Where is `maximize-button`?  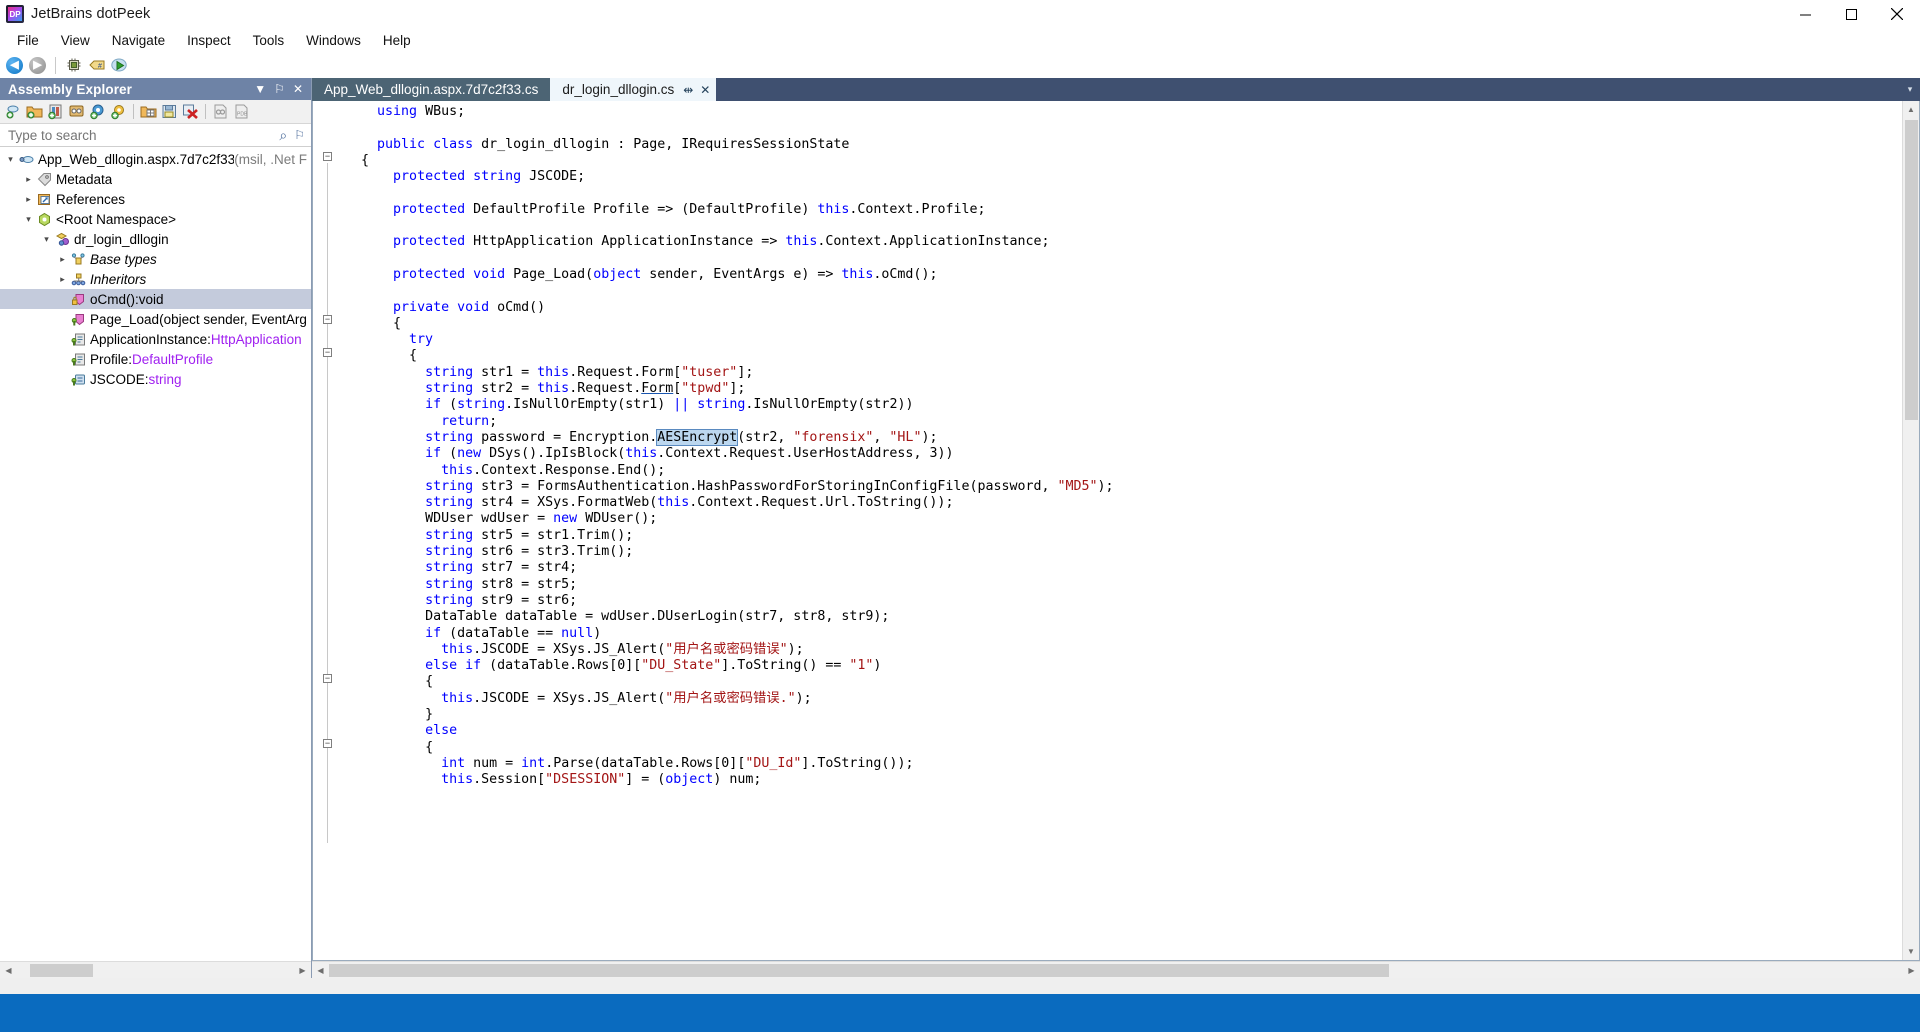 maximize-button is located at coordinates (1851, 14).